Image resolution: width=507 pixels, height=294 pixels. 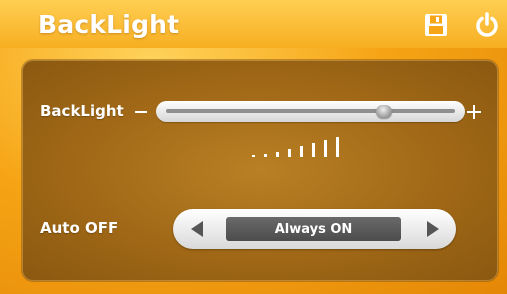 I want to click on arrow-left-icon, so click(x=197, y=229).